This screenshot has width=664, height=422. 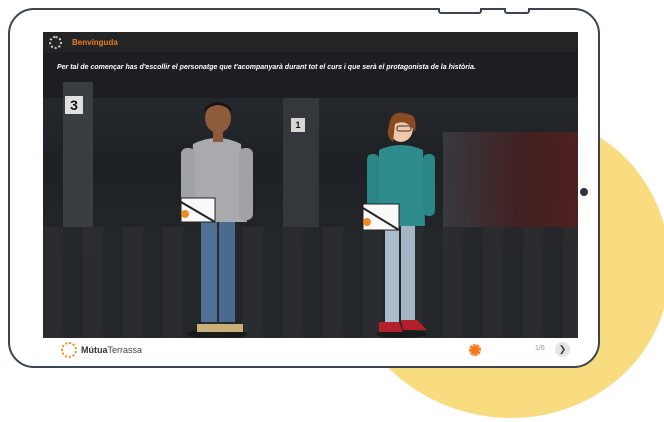 What do you see at coordinates (460, 11) in the screenshot?
I see `tablet-volume-button` at bounding box center [460, 11].